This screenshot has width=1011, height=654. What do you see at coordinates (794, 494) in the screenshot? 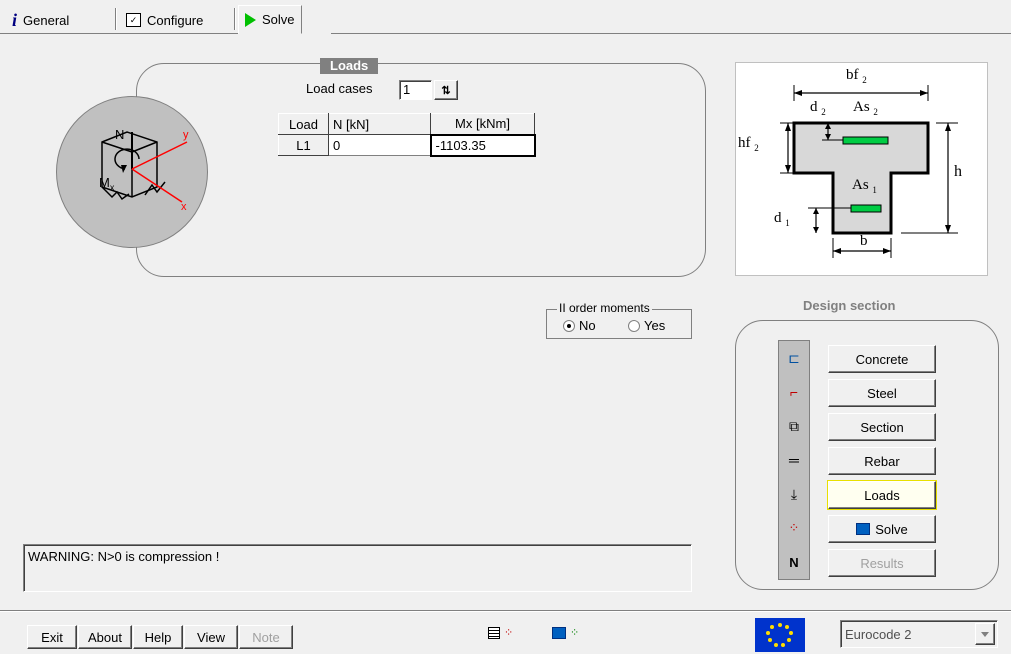
I see `loads-icon: ⤓` at bounding box center [794, 494].